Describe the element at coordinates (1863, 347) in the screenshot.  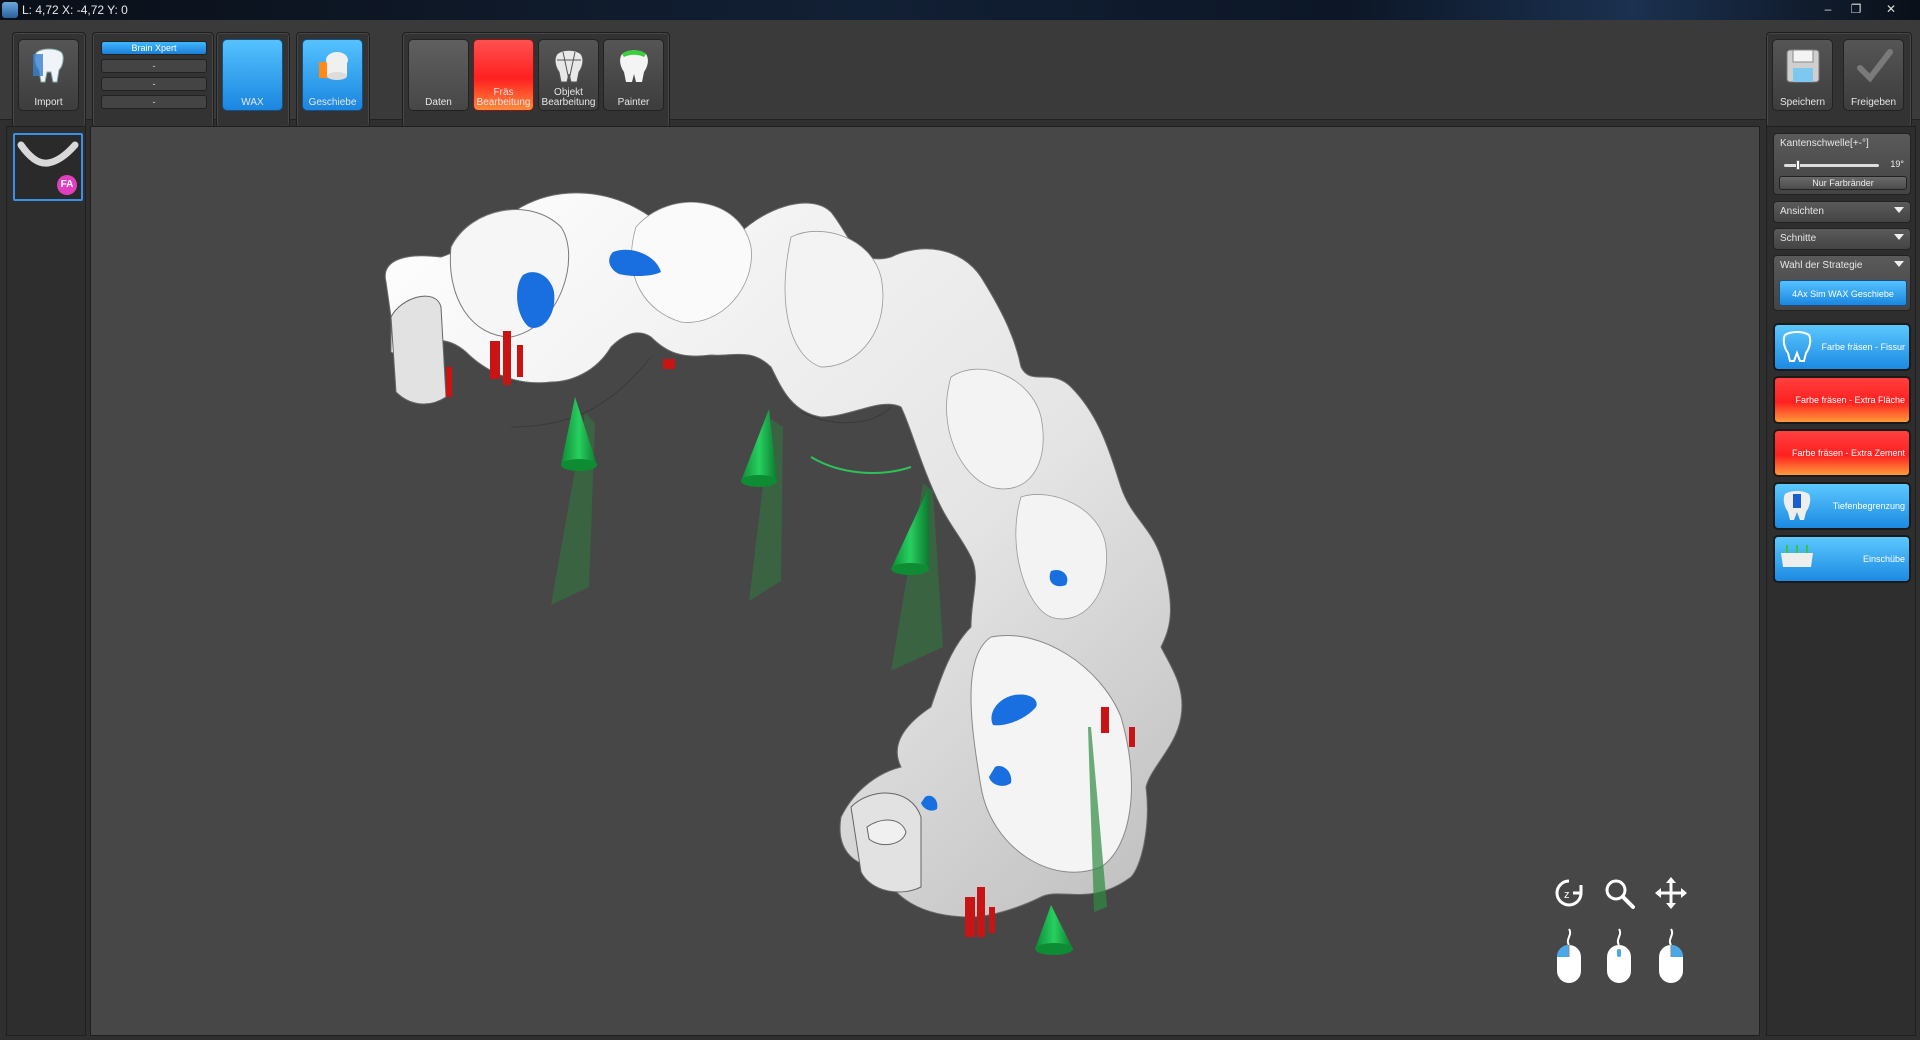
I see `fissur-label: Farbe fräsen - Fissur` at that location.